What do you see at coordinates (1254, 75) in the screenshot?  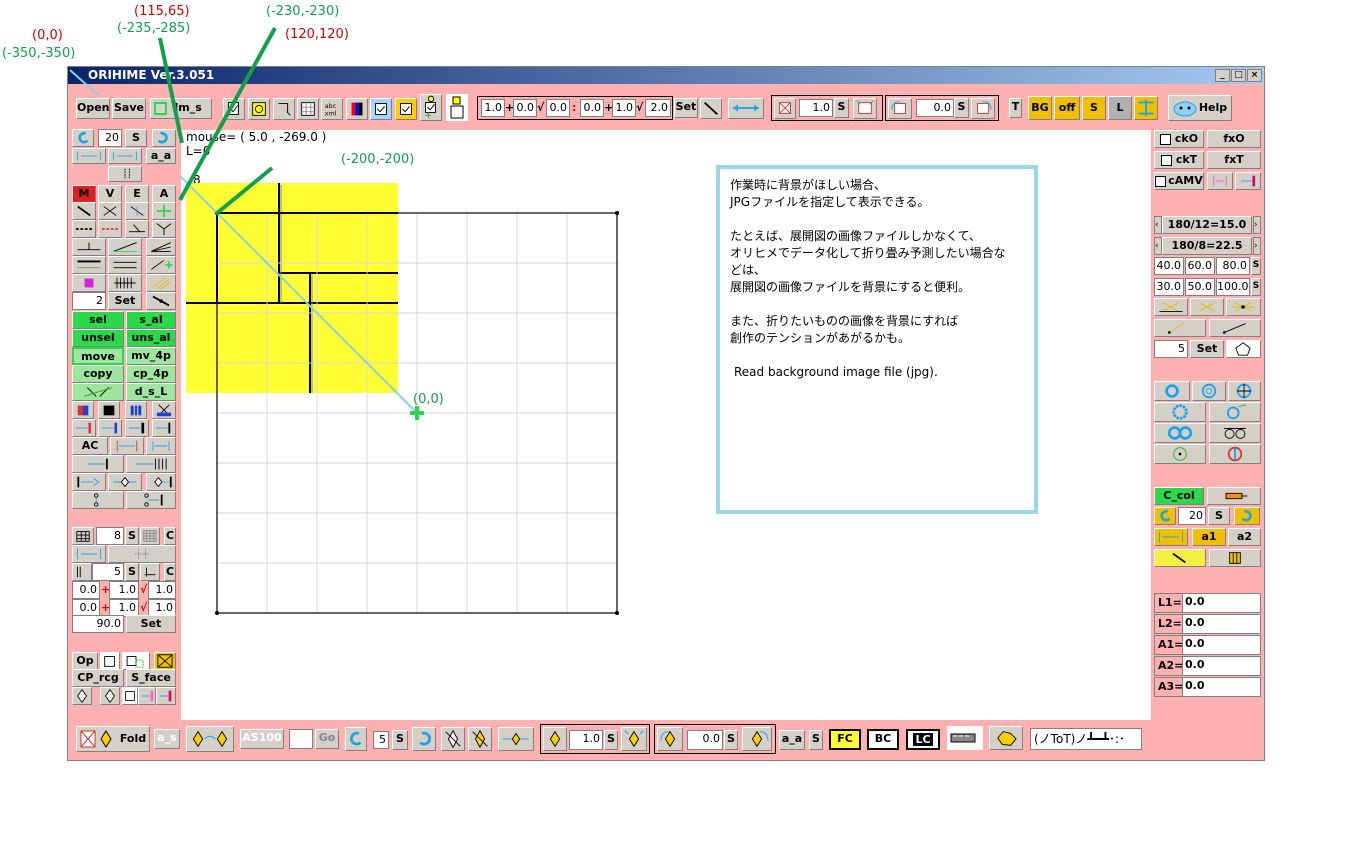 I see `close-button: ×` at bounding box center [1254, 75].